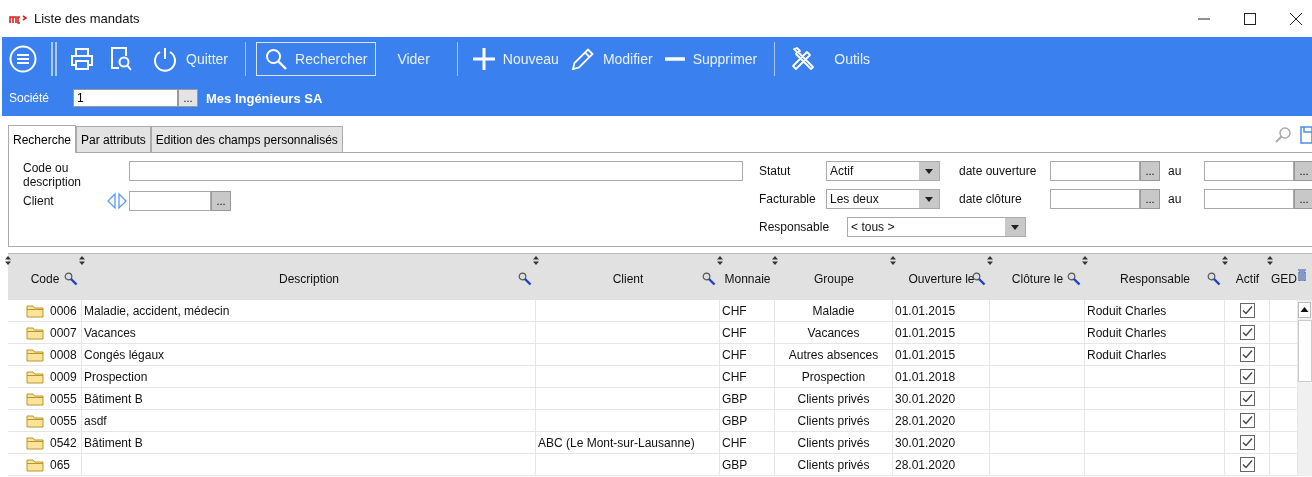 This screenshot has width=1312, height=477. Describe the element at coordinates (1305, 351) in the screenshot. I see `scroll-thumb` at that location.